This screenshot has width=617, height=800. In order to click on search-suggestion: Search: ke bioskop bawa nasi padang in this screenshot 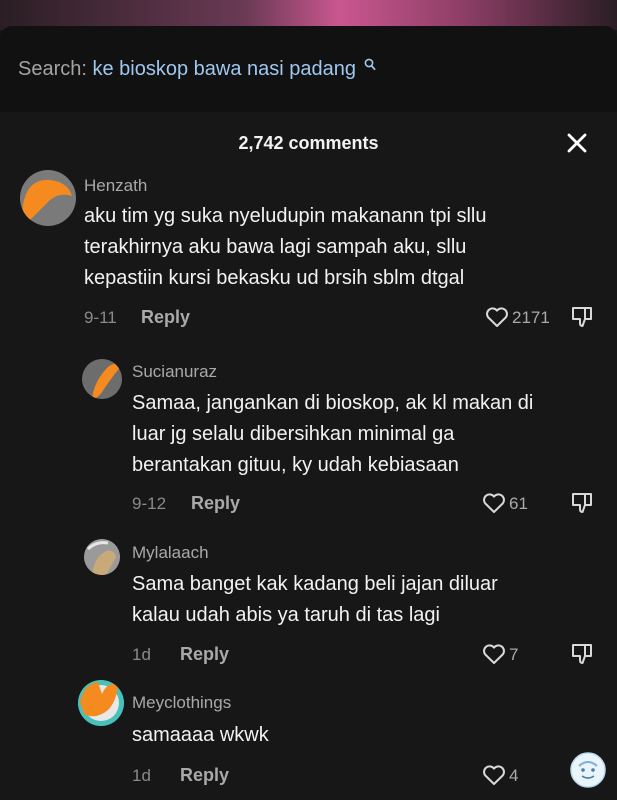, I will do `click(197, 69)`.